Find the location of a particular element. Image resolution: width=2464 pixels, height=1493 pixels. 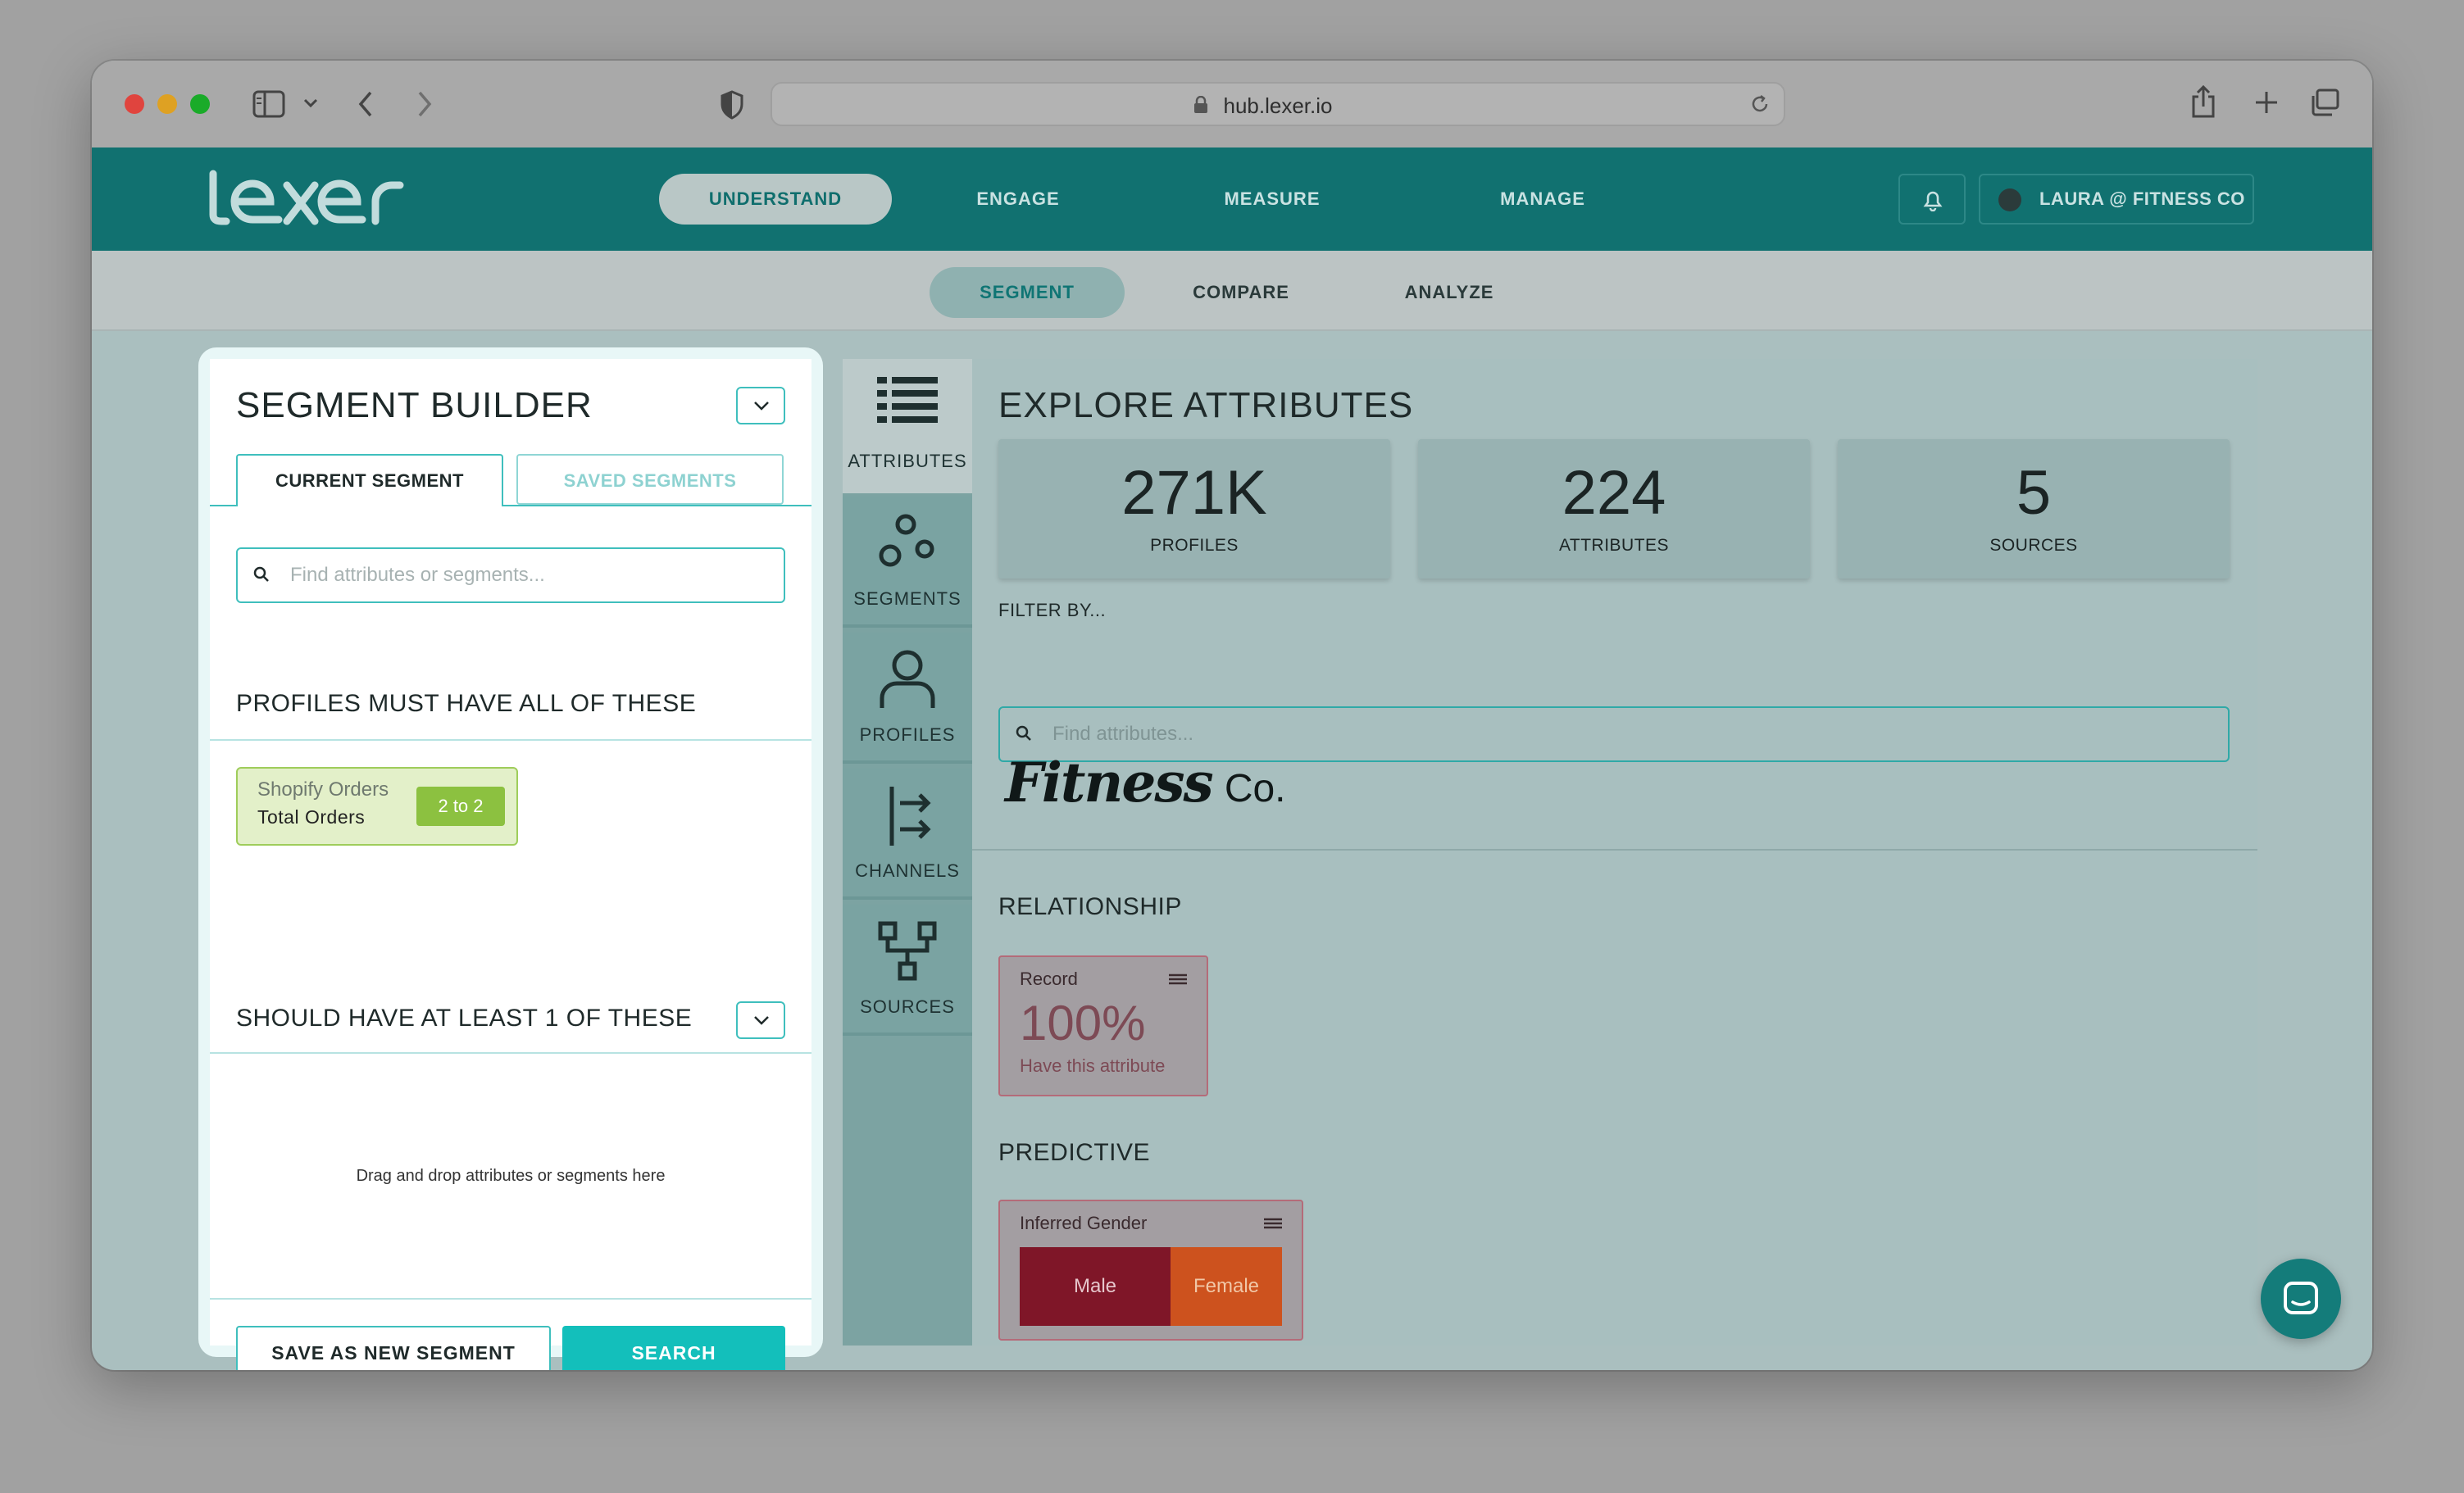

brand-logo-suffix: Co. is located at coordinates (1255, 788).